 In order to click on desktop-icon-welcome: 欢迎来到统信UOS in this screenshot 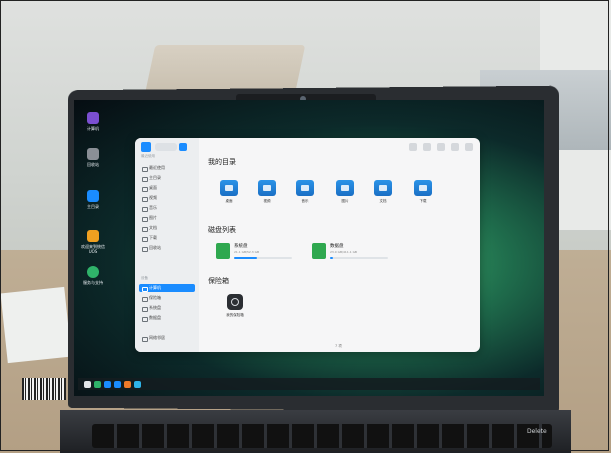, I will do `click(93, 242)`.